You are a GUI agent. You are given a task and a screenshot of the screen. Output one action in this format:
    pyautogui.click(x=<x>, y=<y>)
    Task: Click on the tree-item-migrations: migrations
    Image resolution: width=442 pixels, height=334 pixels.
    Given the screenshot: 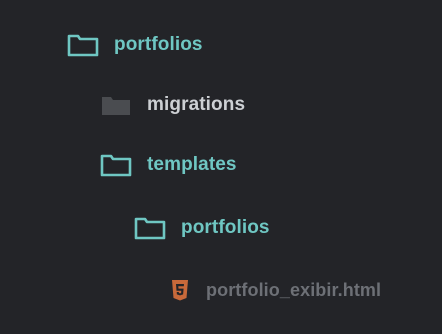 What is the action you would take?
    pyautogui.click(x=172, y=105)
    